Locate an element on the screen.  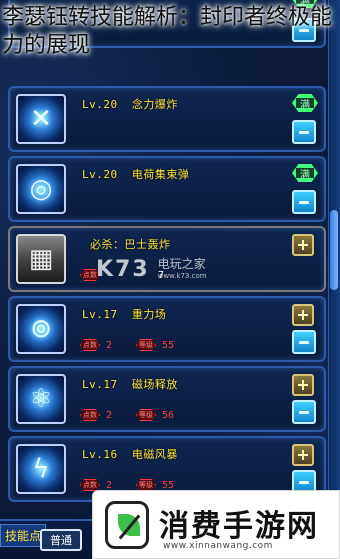
skill-label: Lv.17 重力场 is located at coordinates (124, 314).